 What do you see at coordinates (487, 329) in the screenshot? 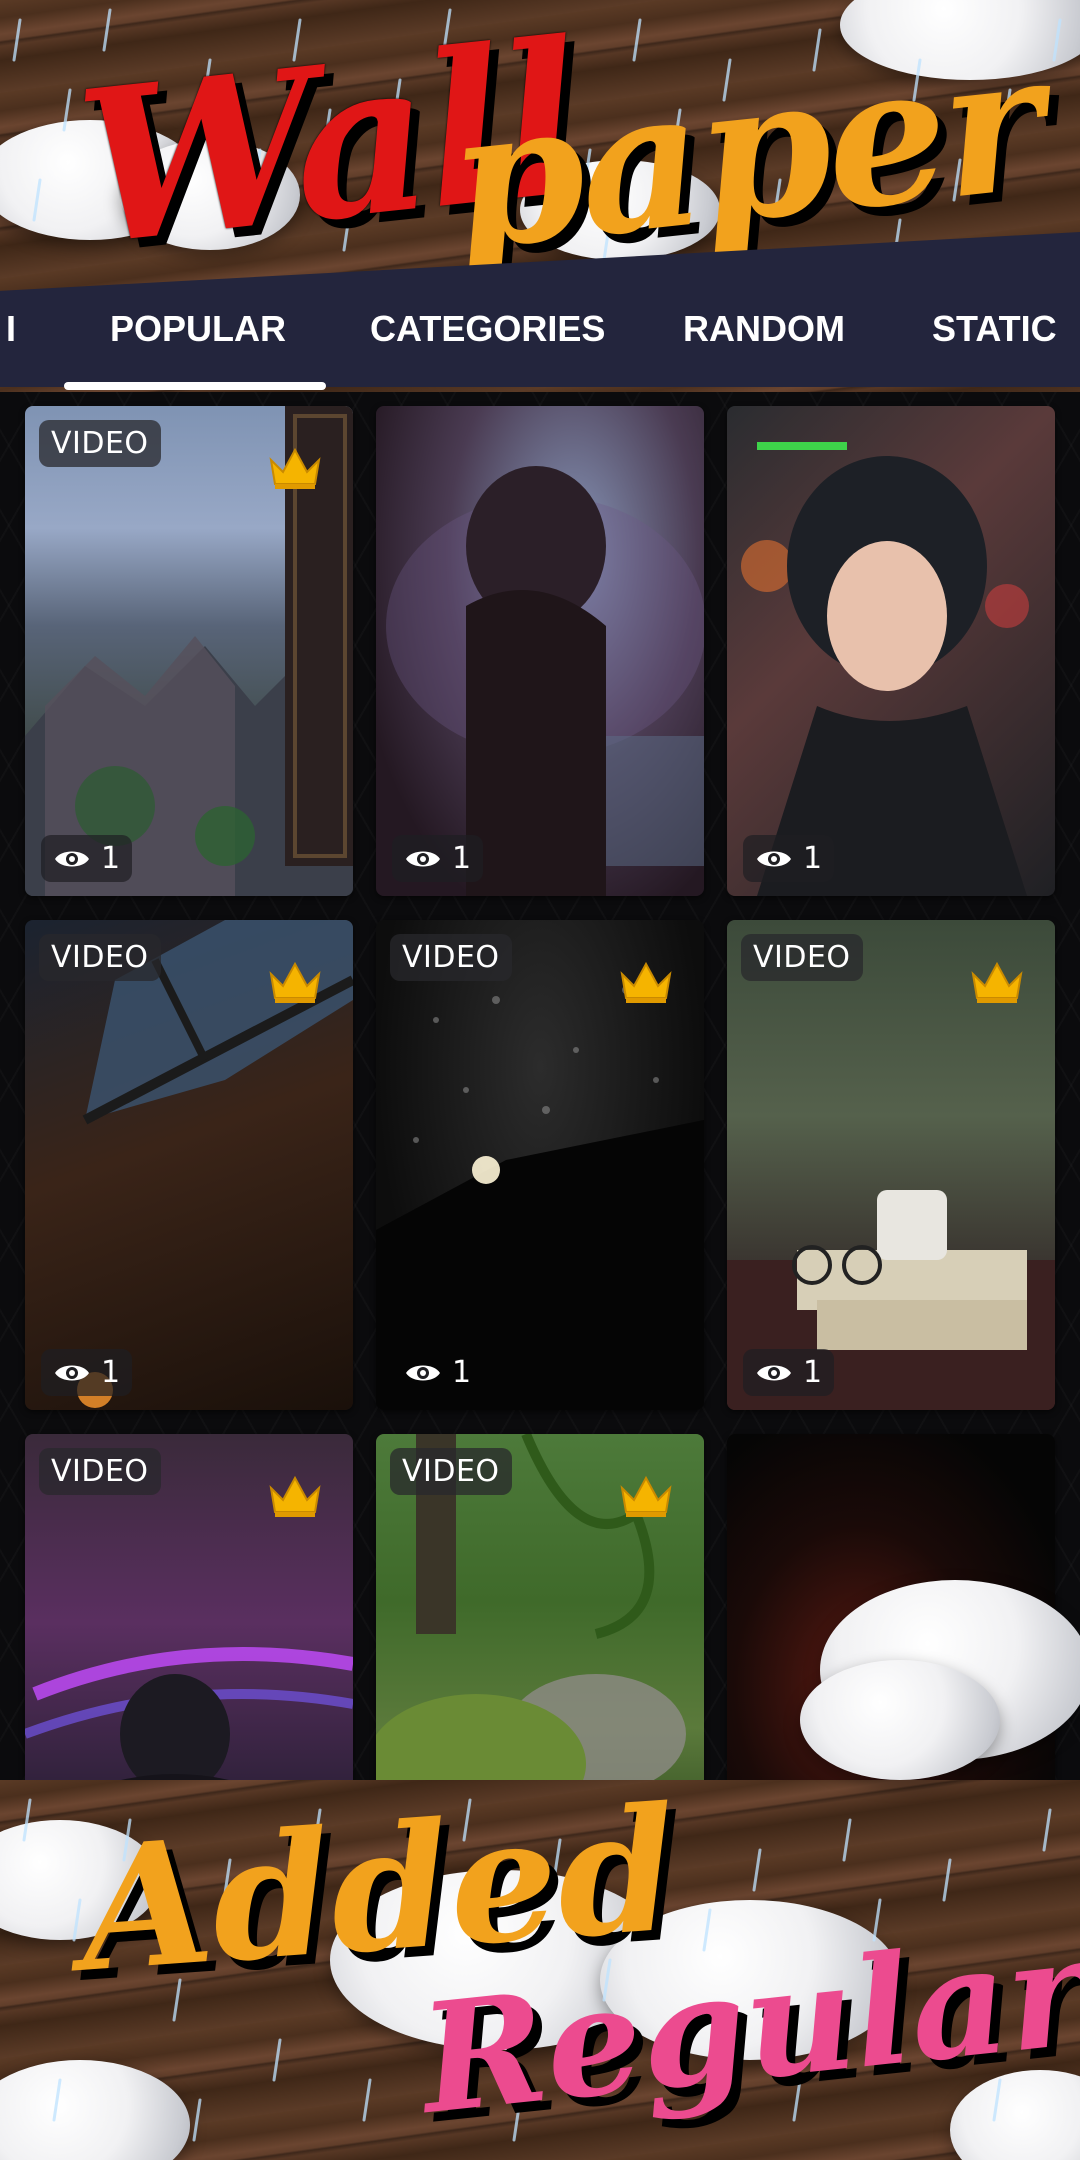
I see `tab-categories: CATEGORIES` at bounding box center [487, 329].